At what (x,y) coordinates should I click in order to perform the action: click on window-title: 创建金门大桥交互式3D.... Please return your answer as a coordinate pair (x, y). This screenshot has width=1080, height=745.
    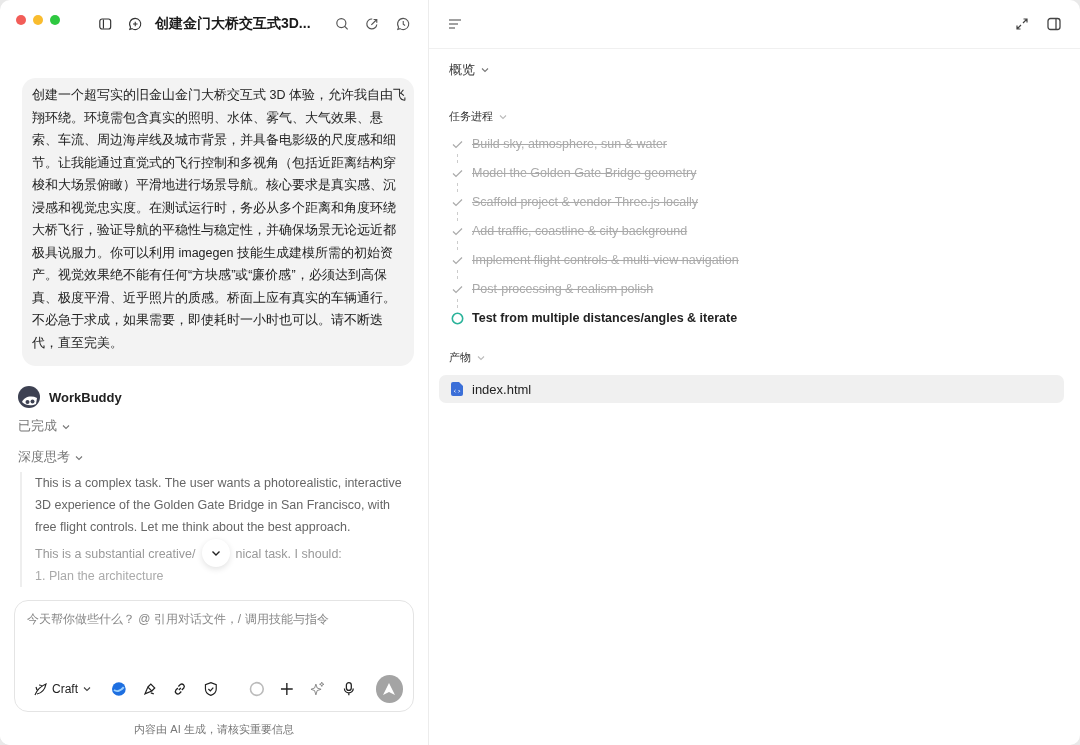
    Looking at the image, I should click on (232, 24).